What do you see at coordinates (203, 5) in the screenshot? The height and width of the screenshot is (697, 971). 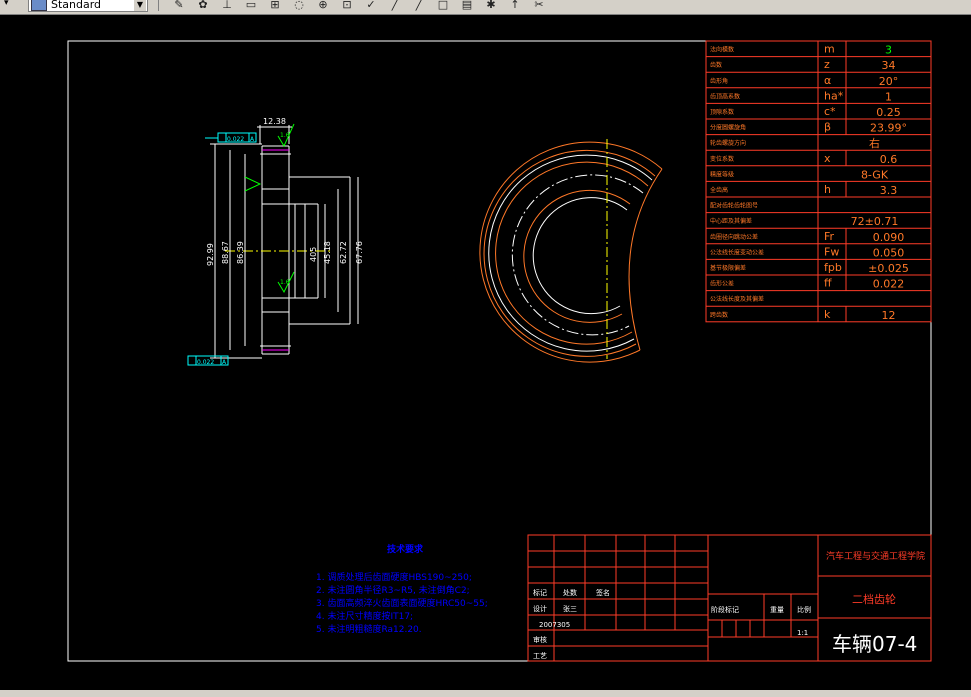 I see `paint-icon: ✿` at bounding box center [203, 5].